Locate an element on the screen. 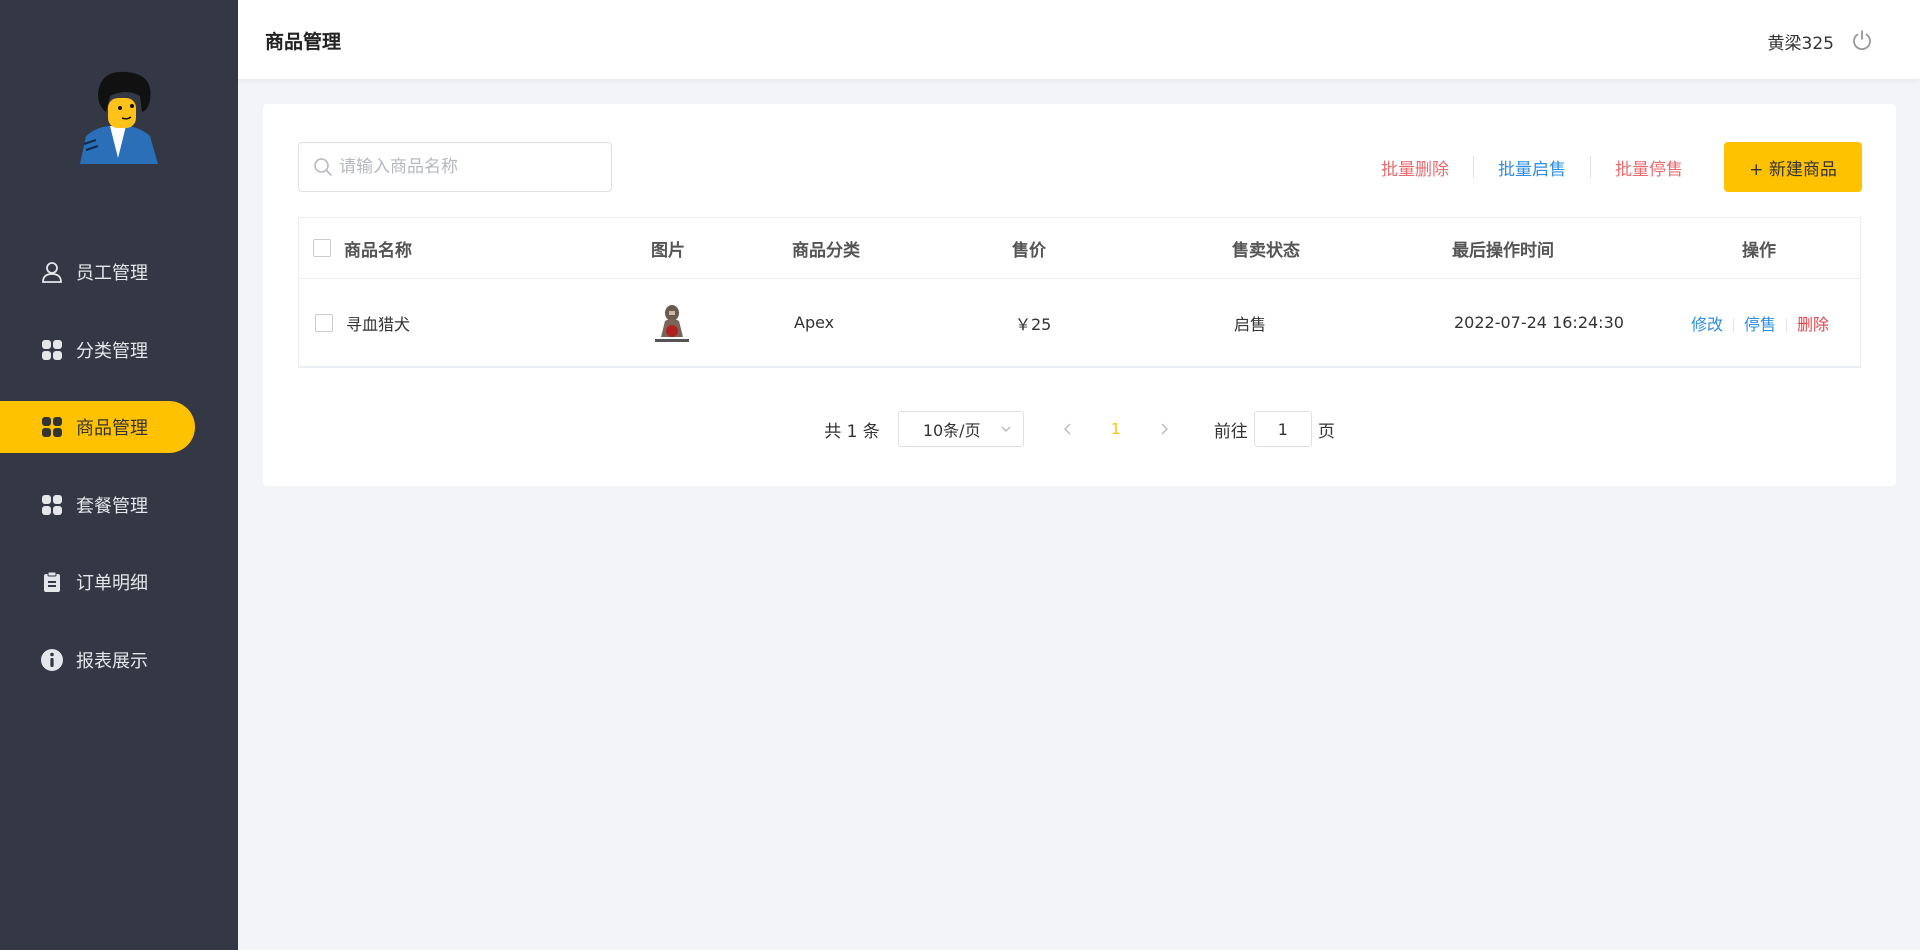 The image size is (1920, 950). goods-category: Apex is located at coordinates (814, 322).